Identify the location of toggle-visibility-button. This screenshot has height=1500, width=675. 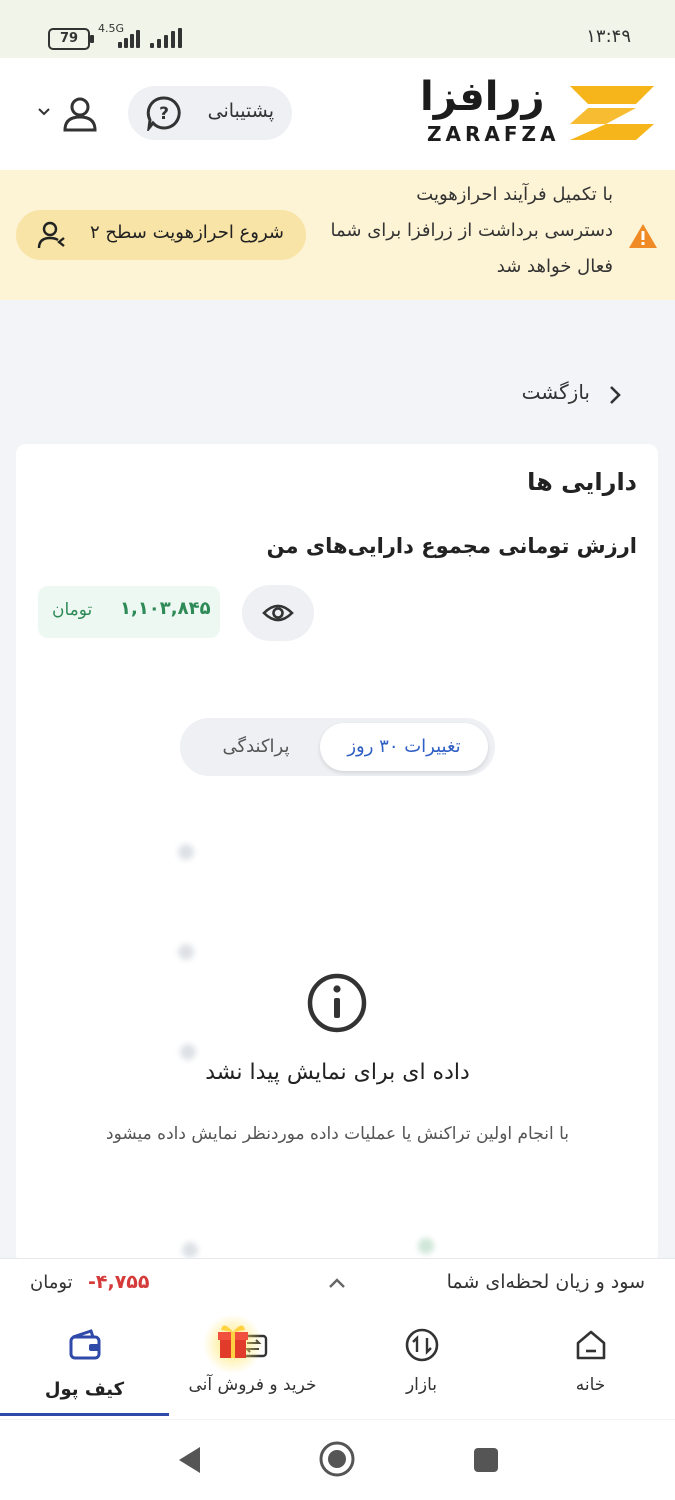
(278, 613).